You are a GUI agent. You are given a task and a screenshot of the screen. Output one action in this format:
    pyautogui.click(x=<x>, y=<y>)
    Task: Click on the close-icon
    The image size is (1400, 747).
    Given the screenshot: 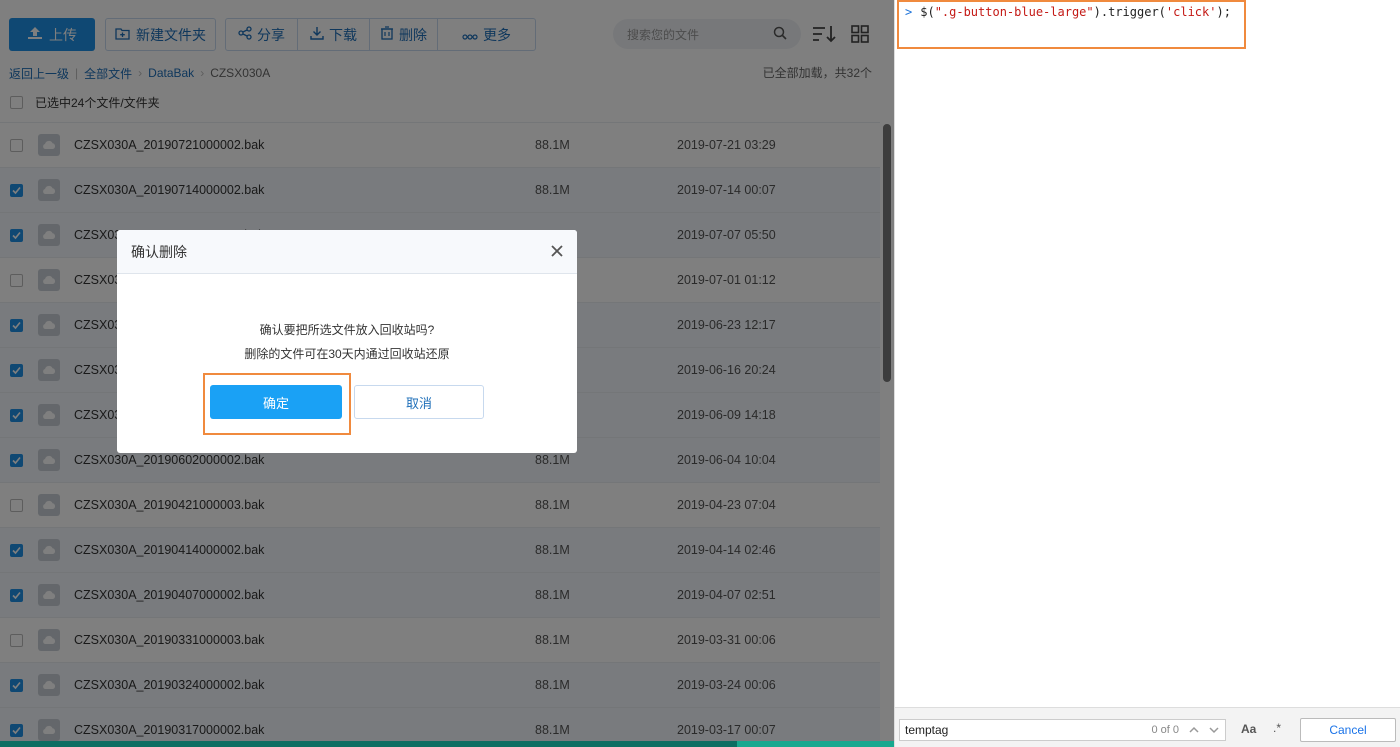 What is the action you would take?
    pyautogui.click(x=557, y=252)
    